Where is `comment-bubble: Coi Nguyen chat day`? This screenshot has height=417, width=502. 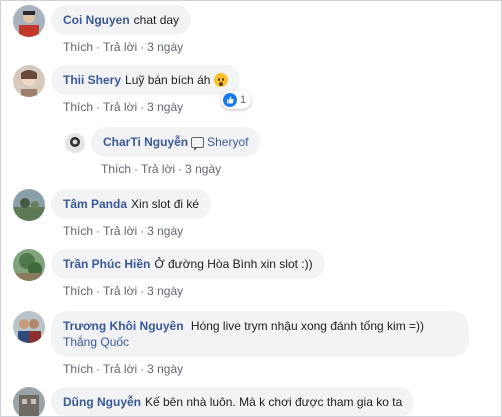
comment-bubble: Coi Nguyen chat day is located at coordinates (121, 20).